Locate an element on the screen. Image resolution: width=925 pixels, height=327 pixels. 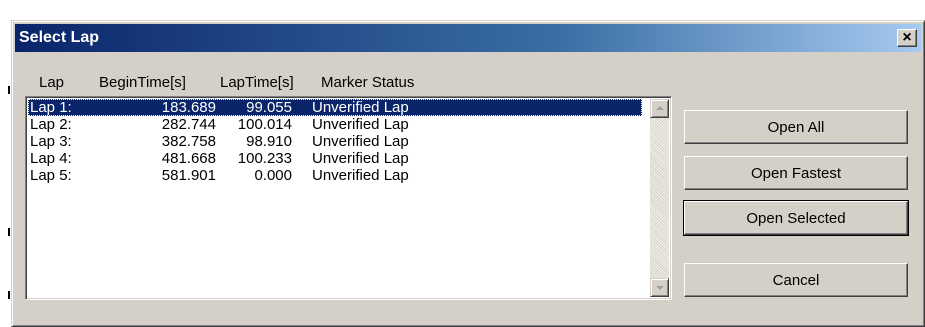
begin-time-cell: 382.758 is located at coordinates (188, 141).